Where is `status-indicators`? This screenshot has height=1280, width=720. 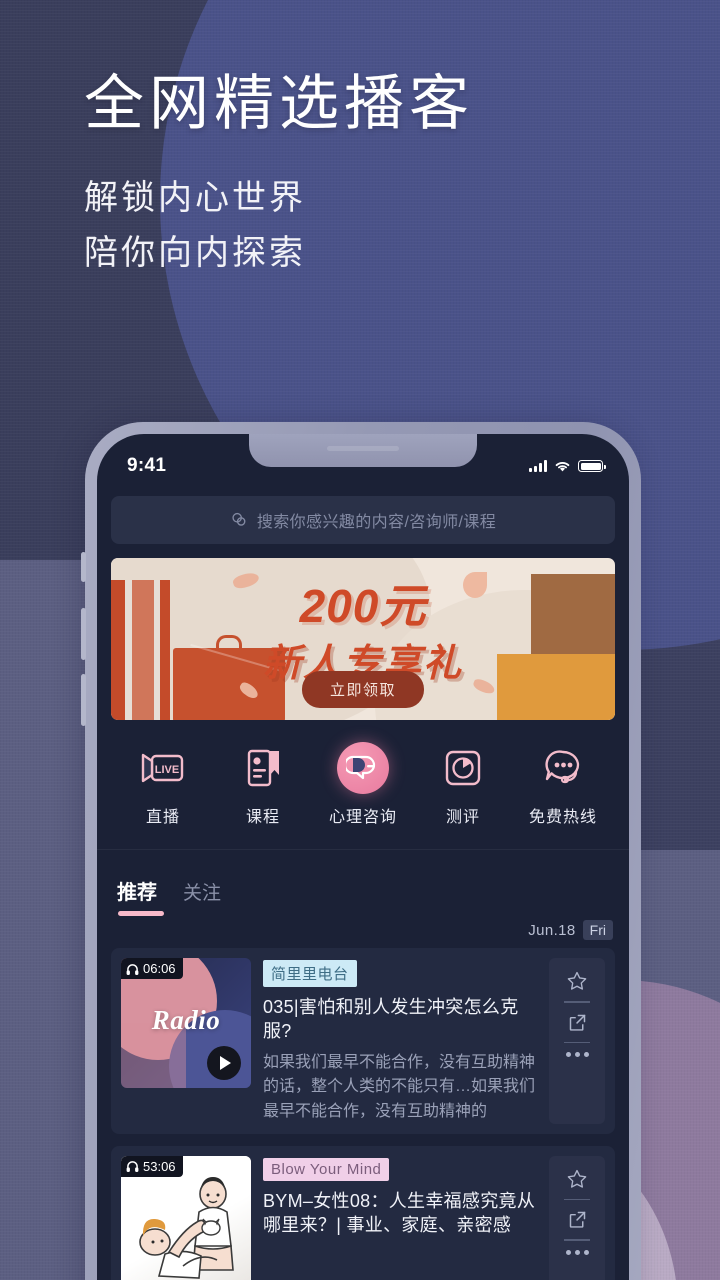
status-indicators is located at coordinates (567, 466).